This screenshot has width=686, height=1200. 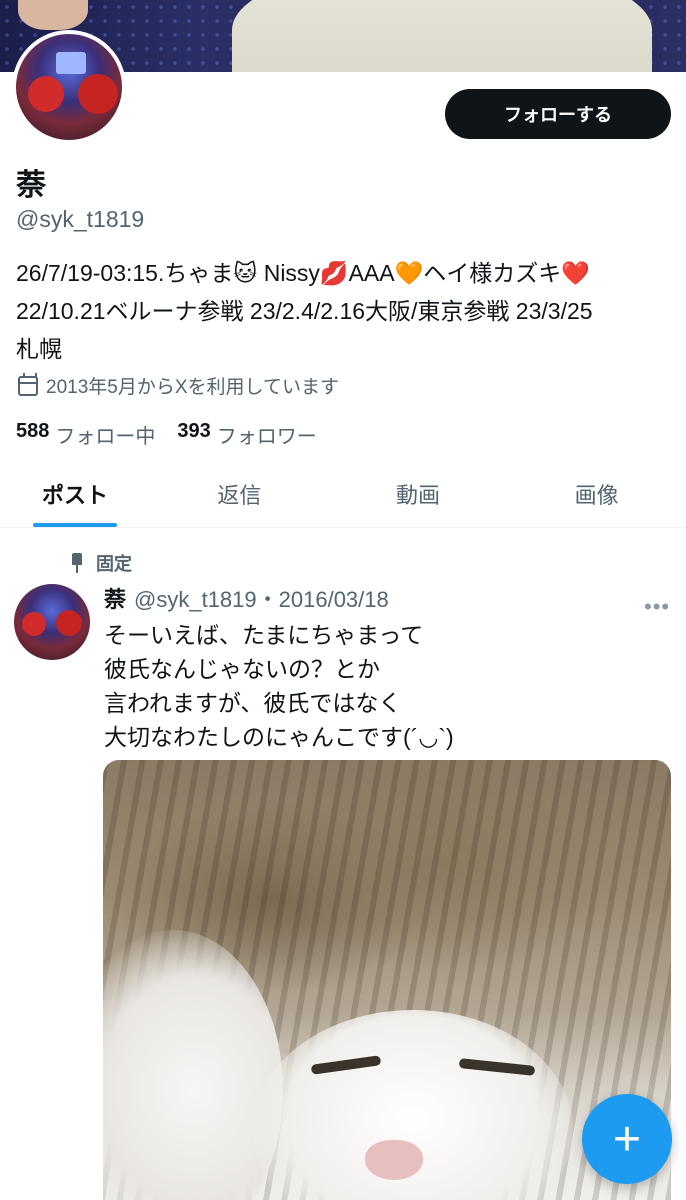 I want to click on joined-text: 2013年5月からXを利用しています, so click(x=192, y=387).